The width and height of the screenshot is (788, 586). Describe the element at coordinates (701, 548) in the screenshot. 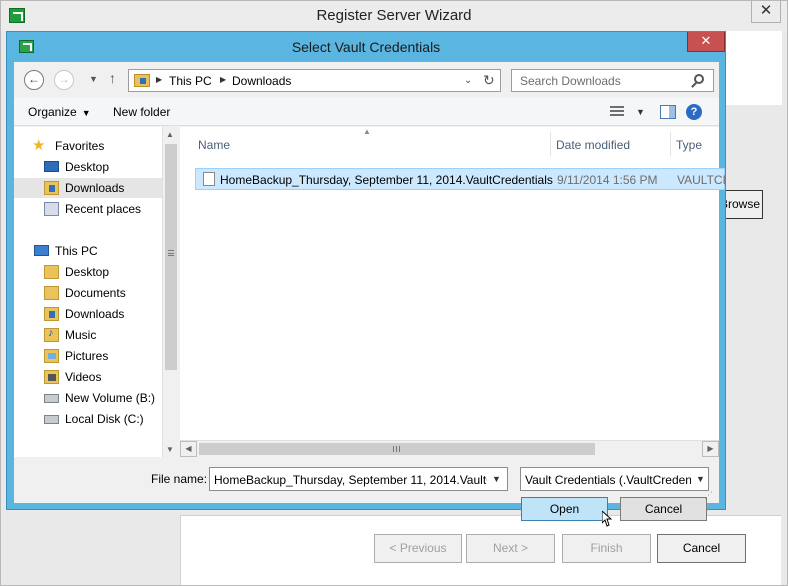

I see `wizard-cancel-button: Cancel` at that location.